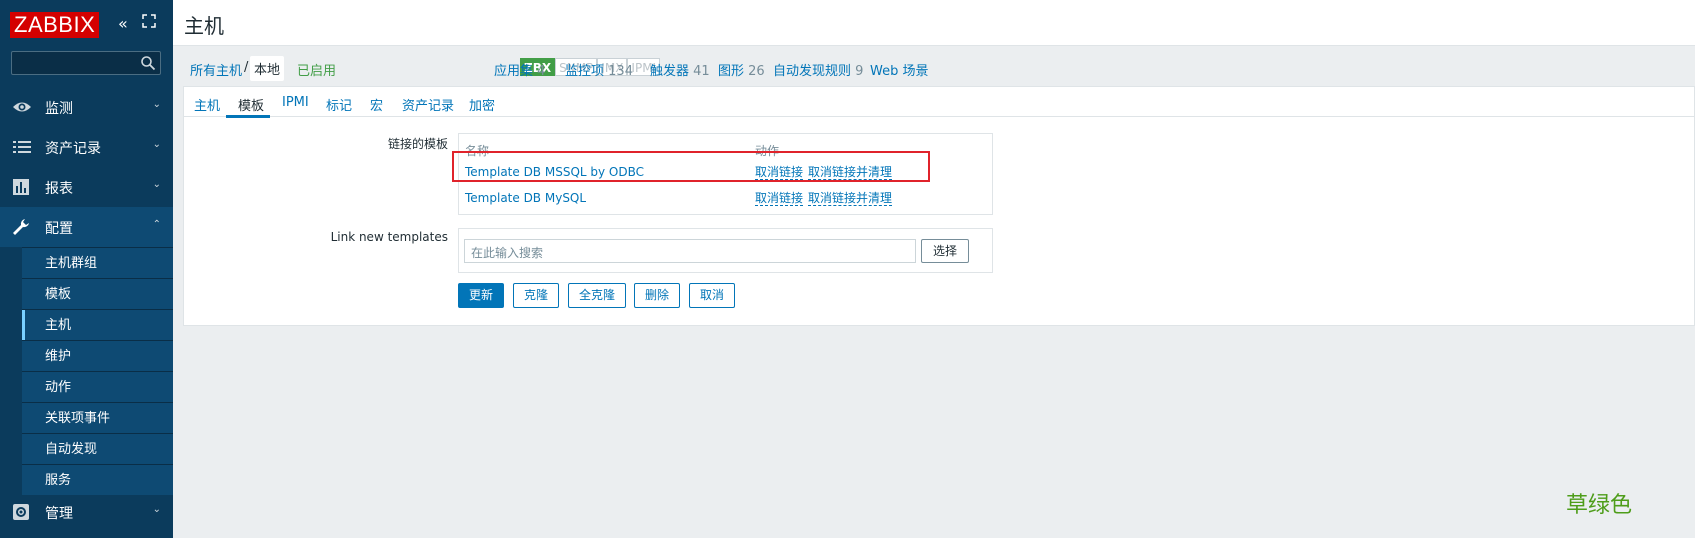 This screenshot has height=538, width=1695. Describe the element at coordinates (21, 512) in the screenshot. I see `gear-icon` at that location.